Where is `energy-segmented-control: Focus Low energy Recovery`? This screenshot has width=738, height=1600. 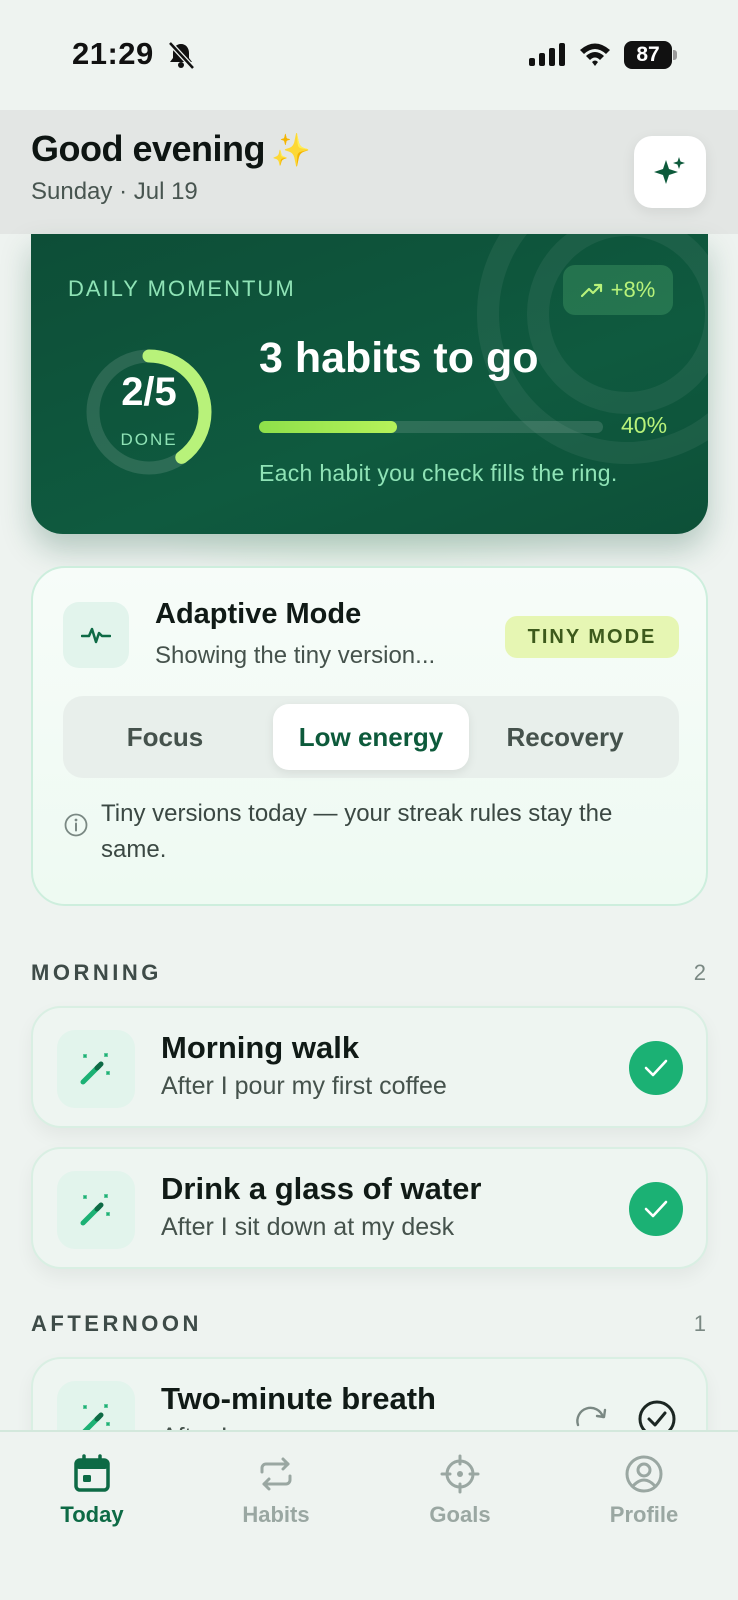
energy-segmented-control: Focus Low energy Recovery is located at coordinates (371, 737).